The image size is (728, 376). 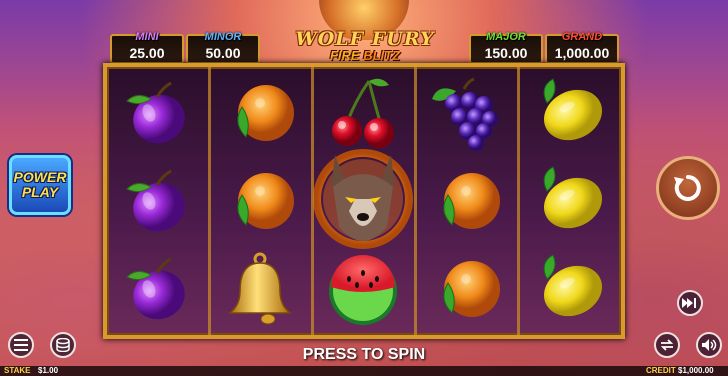 I want to click on jackpot-mini-value: 25.00, so click(x=147, y=53).